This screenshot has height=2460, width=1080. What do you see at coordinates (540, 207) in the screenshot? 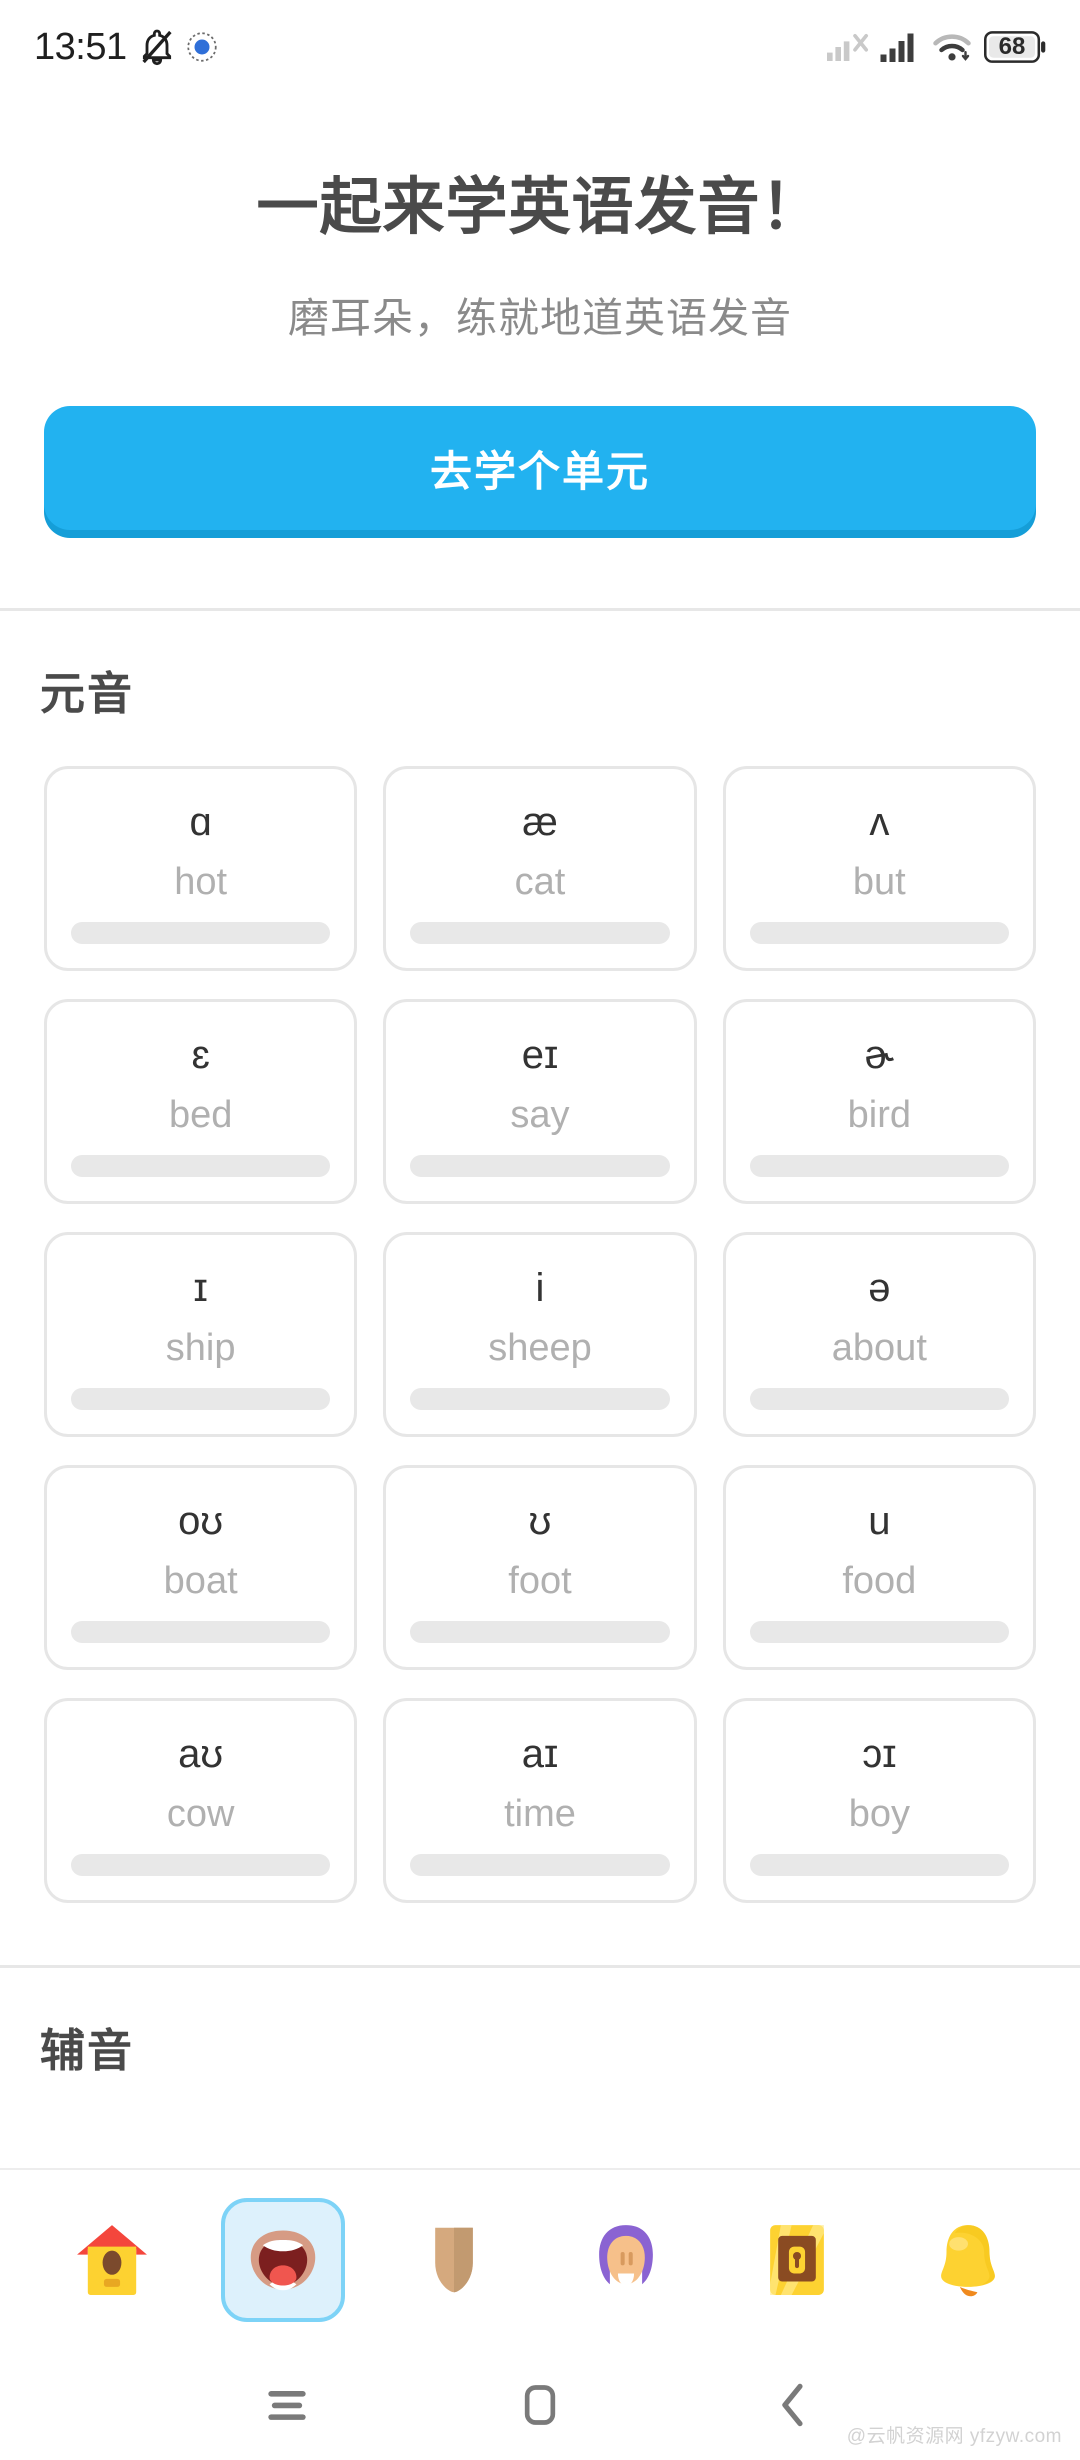
I see `page-title: 一起来学英语发音！` at bounding box center [540, 207].